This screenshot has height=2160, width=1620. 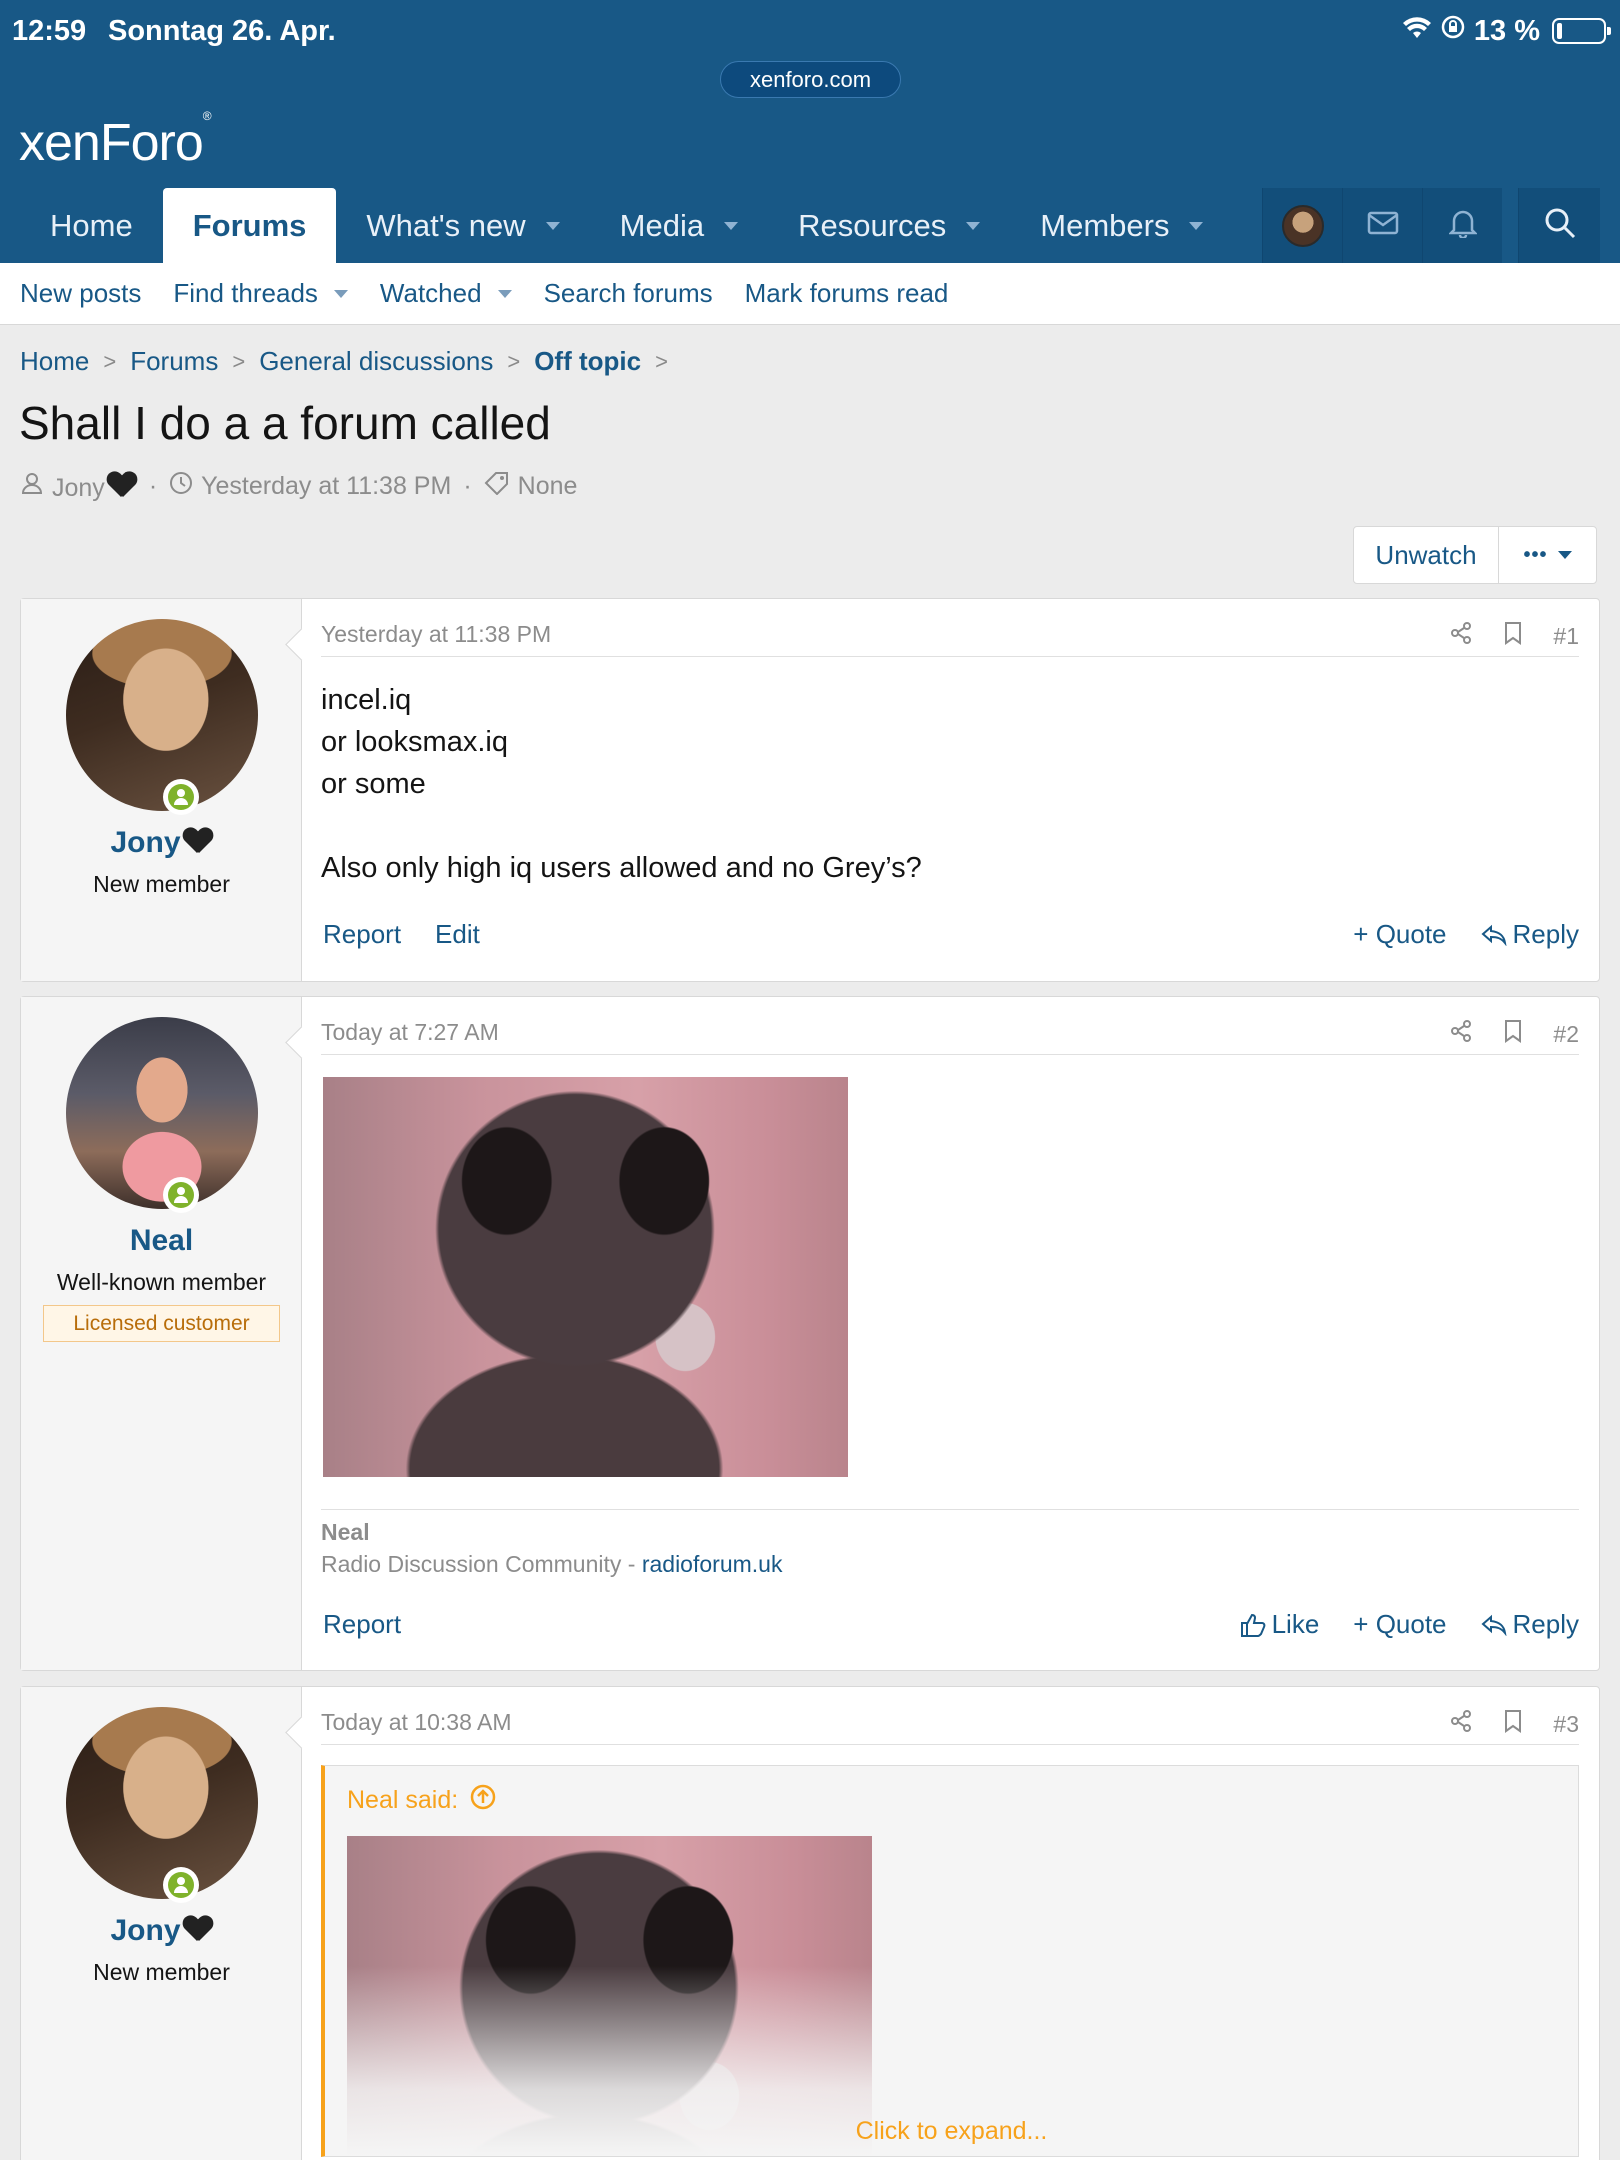 I want to click on inbox-button, so click(x=1382, y=225).